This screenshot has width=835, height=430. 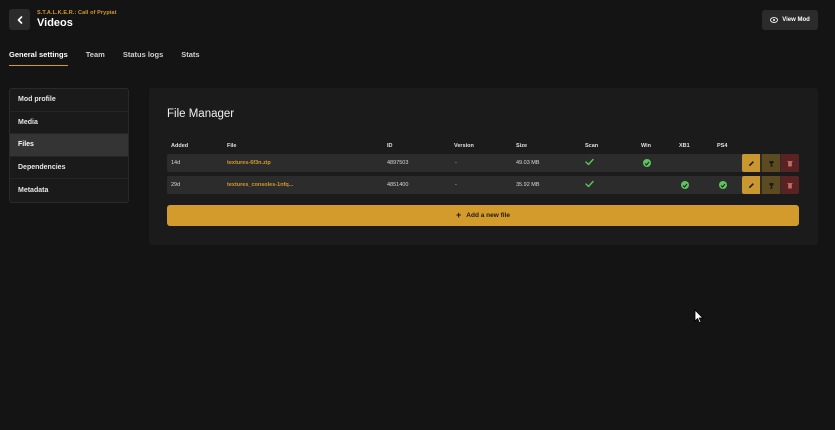 I want to click on sidebar-item-dependencies: Dependencies, so click(x=69, y=168).